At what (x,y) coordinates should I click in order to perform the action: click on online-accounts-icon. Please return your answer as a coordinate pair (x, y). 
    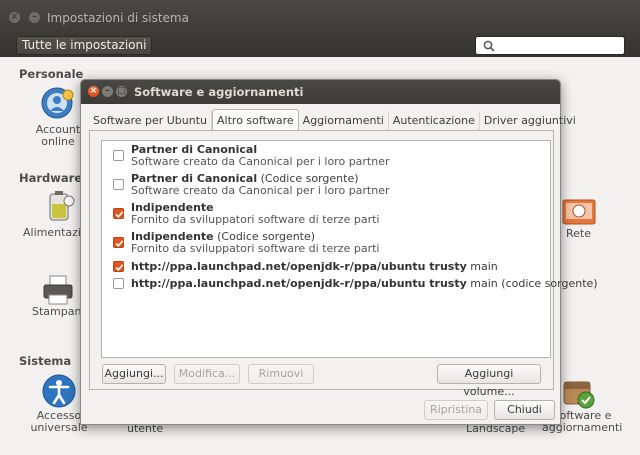
    Looking at the image, I should click on (58, 104).